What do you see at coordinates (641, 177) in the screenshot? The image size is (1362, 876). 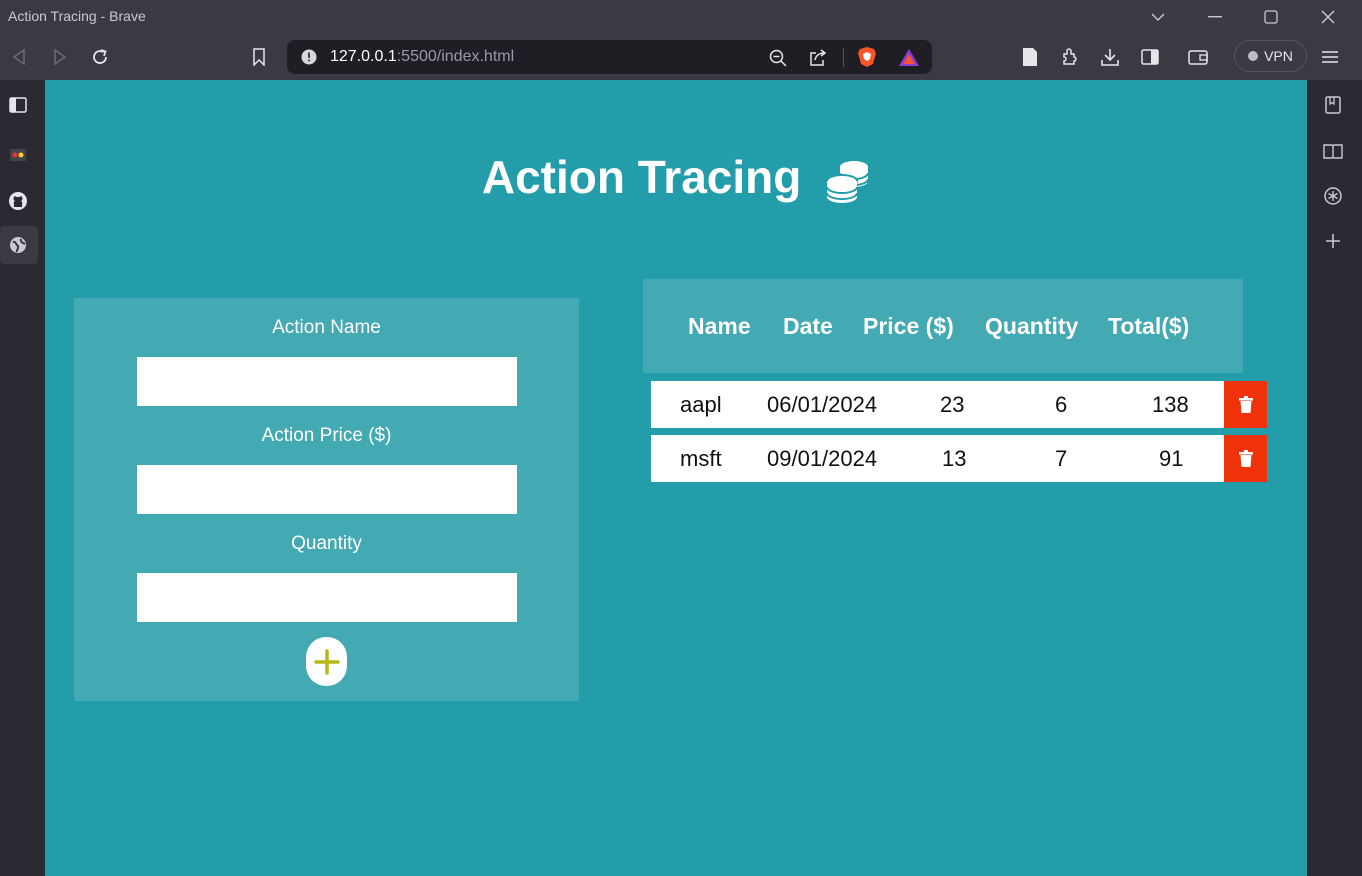 I see `page-title: Action Tracing` at bounding box center [641, 177].